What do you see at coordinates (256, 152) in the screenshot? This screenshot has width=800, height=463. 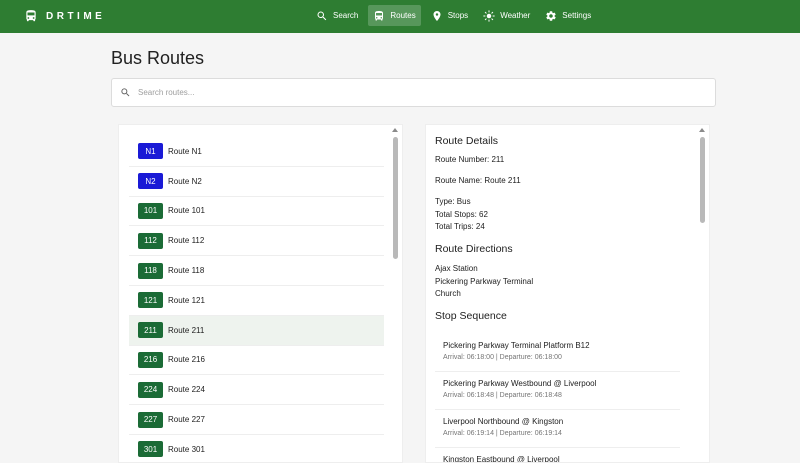 I see `route-item-n1: N1 Route N1` at bounding box center [256, 152].